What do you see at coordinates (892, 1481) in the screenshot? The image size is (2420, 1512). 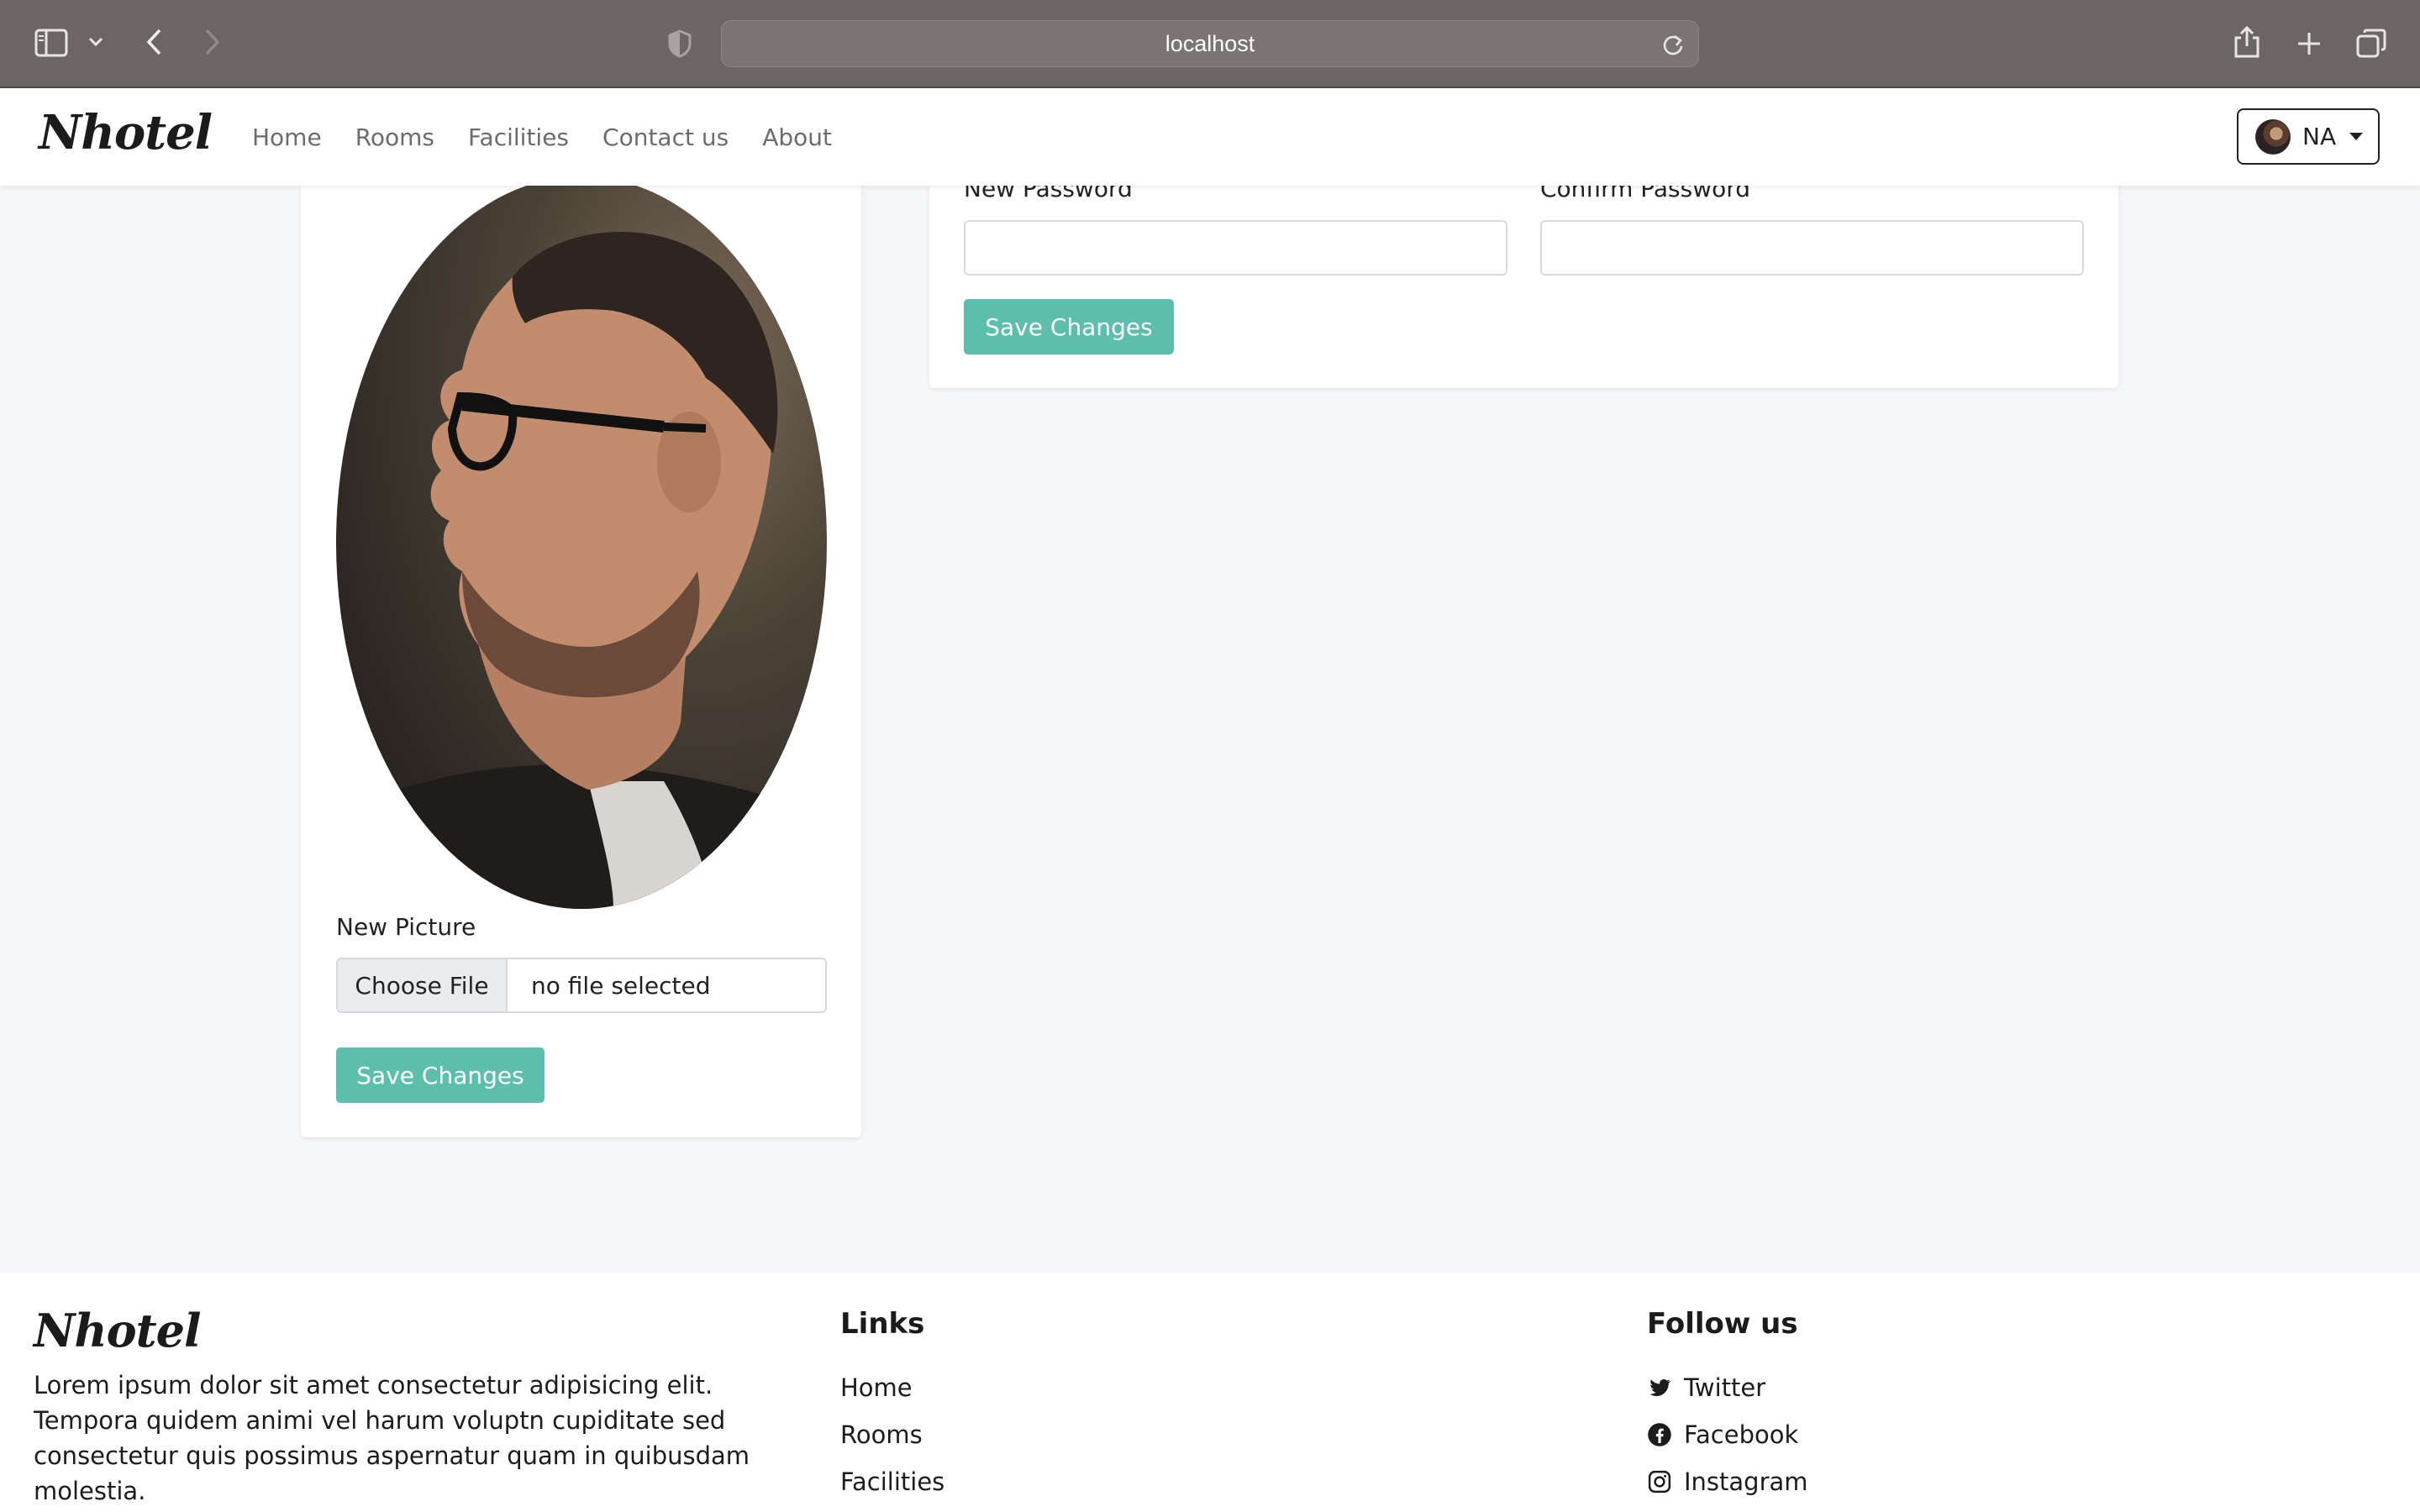 I see `footer-link-facilities: Facilities` at bounding box center [892, 1481].